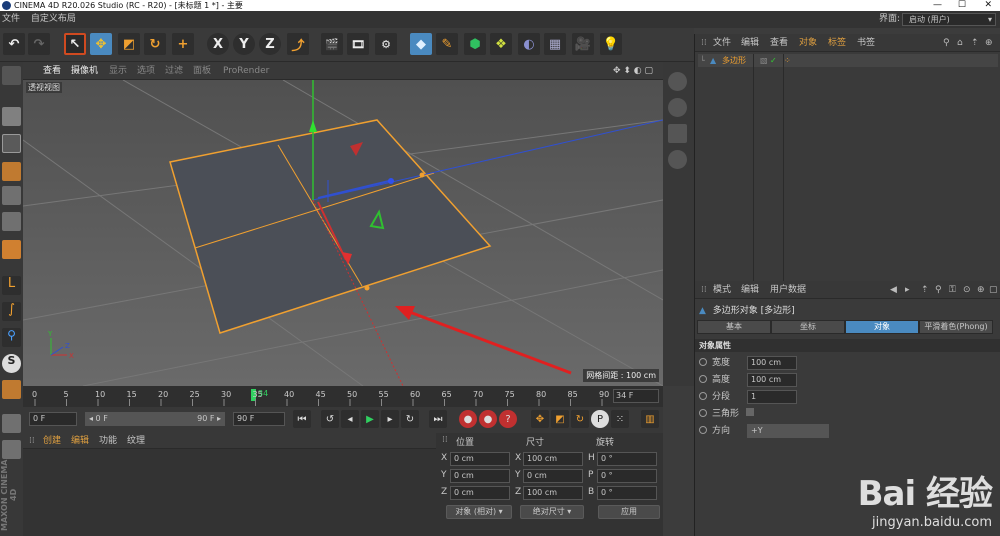 This screenshot has width=1000, height=536. I want to click on select-cursor-icon: ↖, so click(75, 44).